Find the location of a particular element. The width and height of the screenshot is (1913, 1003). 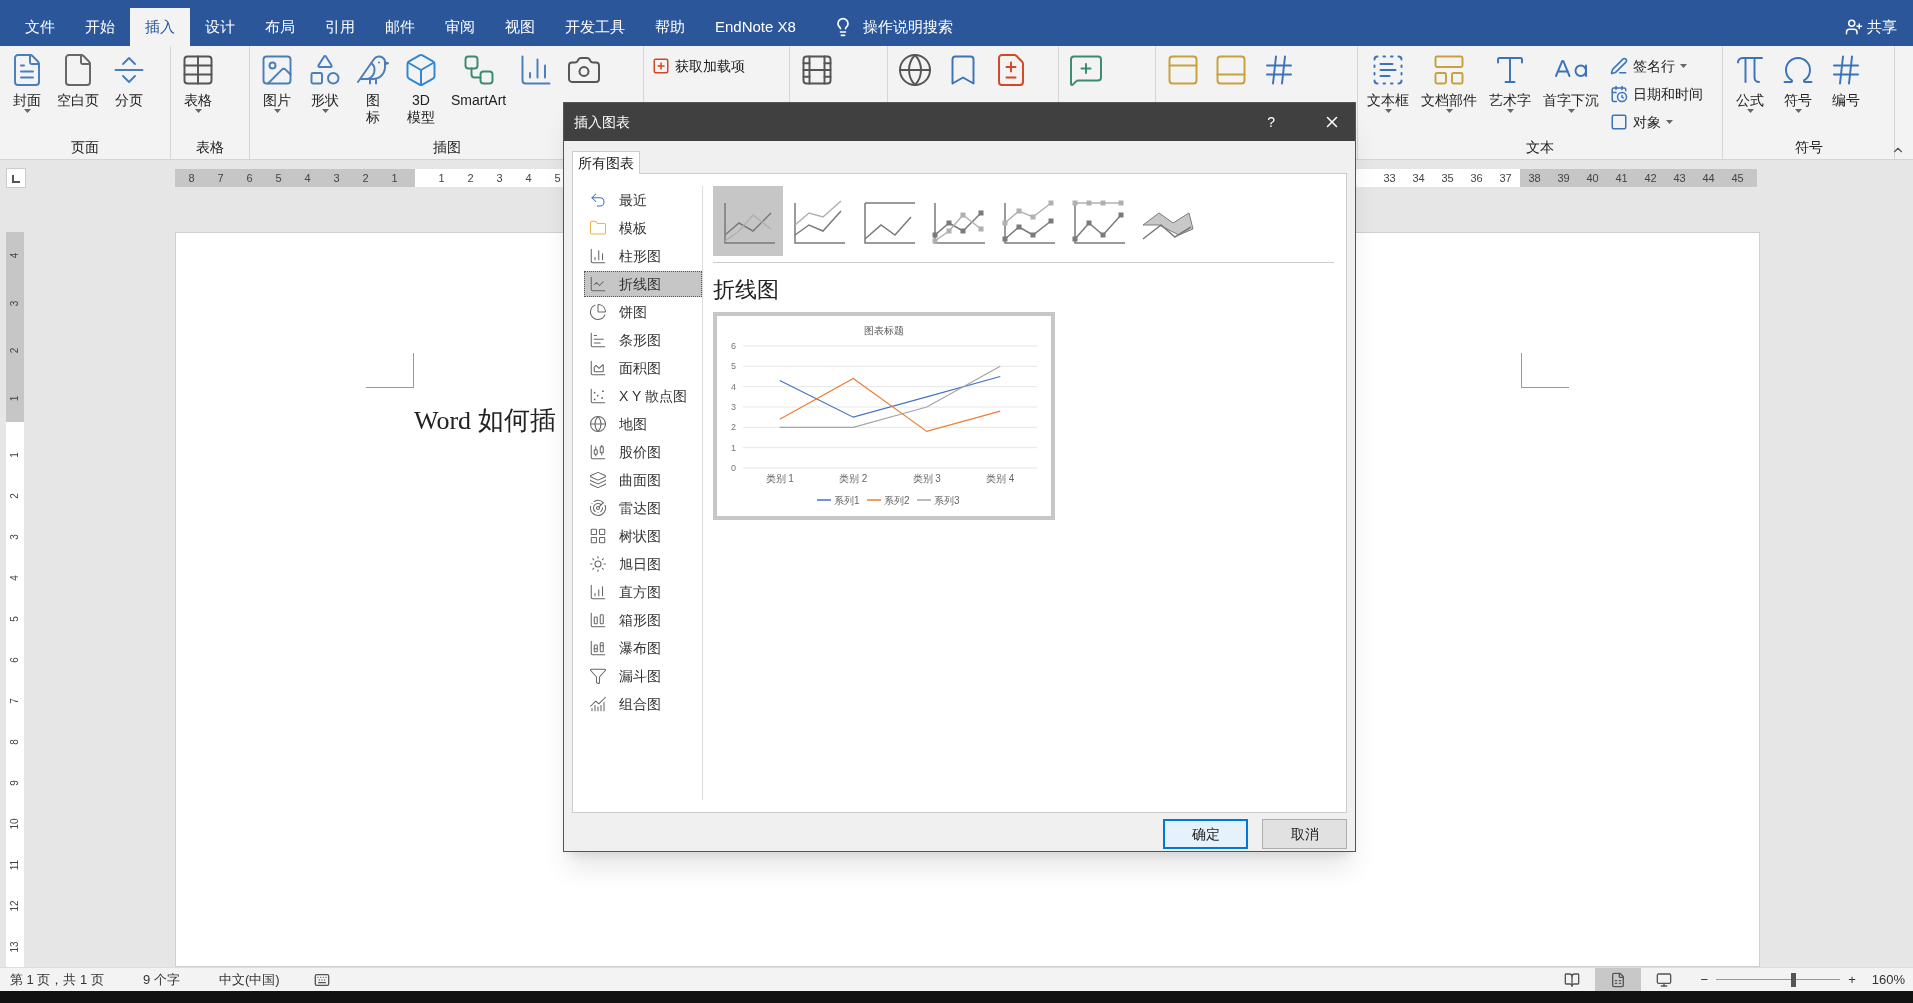

ribbon-button: 分页 is located at coordinates (129, 94).